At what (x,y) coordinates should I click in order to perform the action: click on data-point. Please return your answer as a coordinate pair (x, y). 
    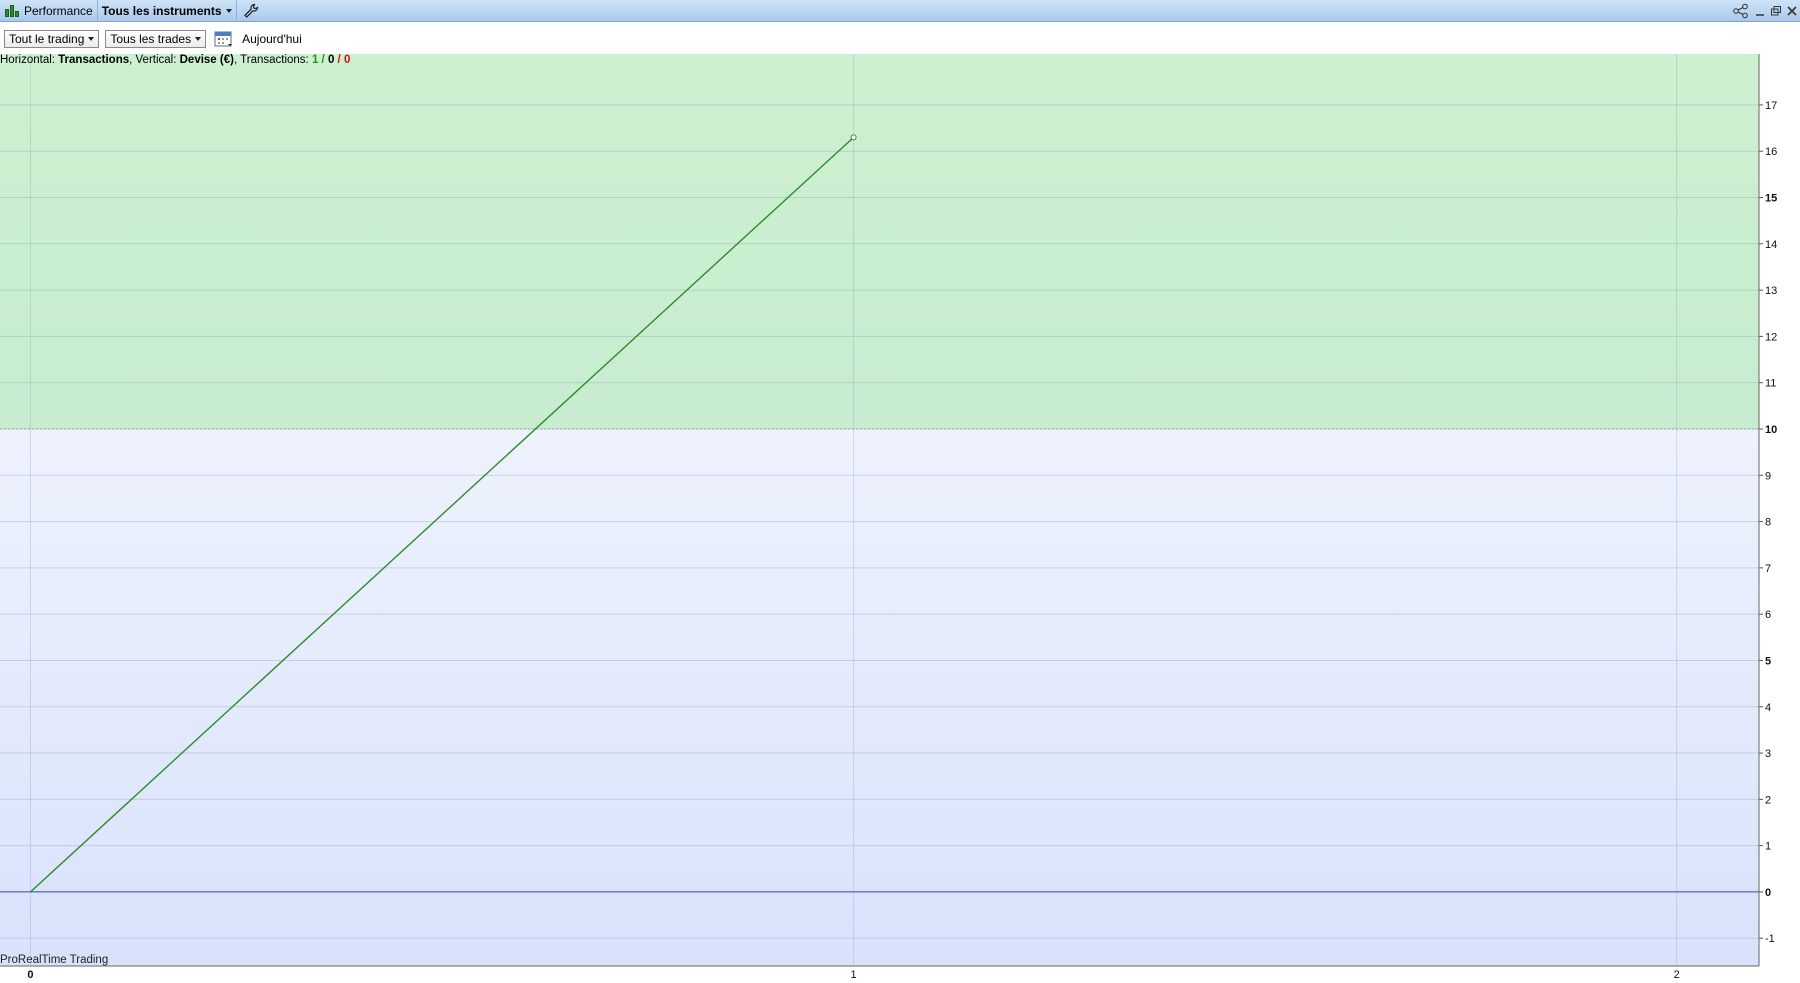
    Looking at the image, I should click on (853, 137).